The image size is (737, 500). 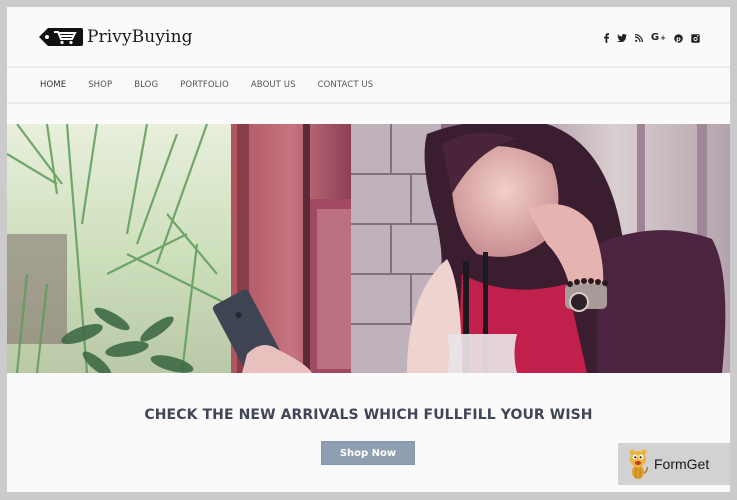 I want to click on formget-label: FormGet, so click(x=682, y=464).